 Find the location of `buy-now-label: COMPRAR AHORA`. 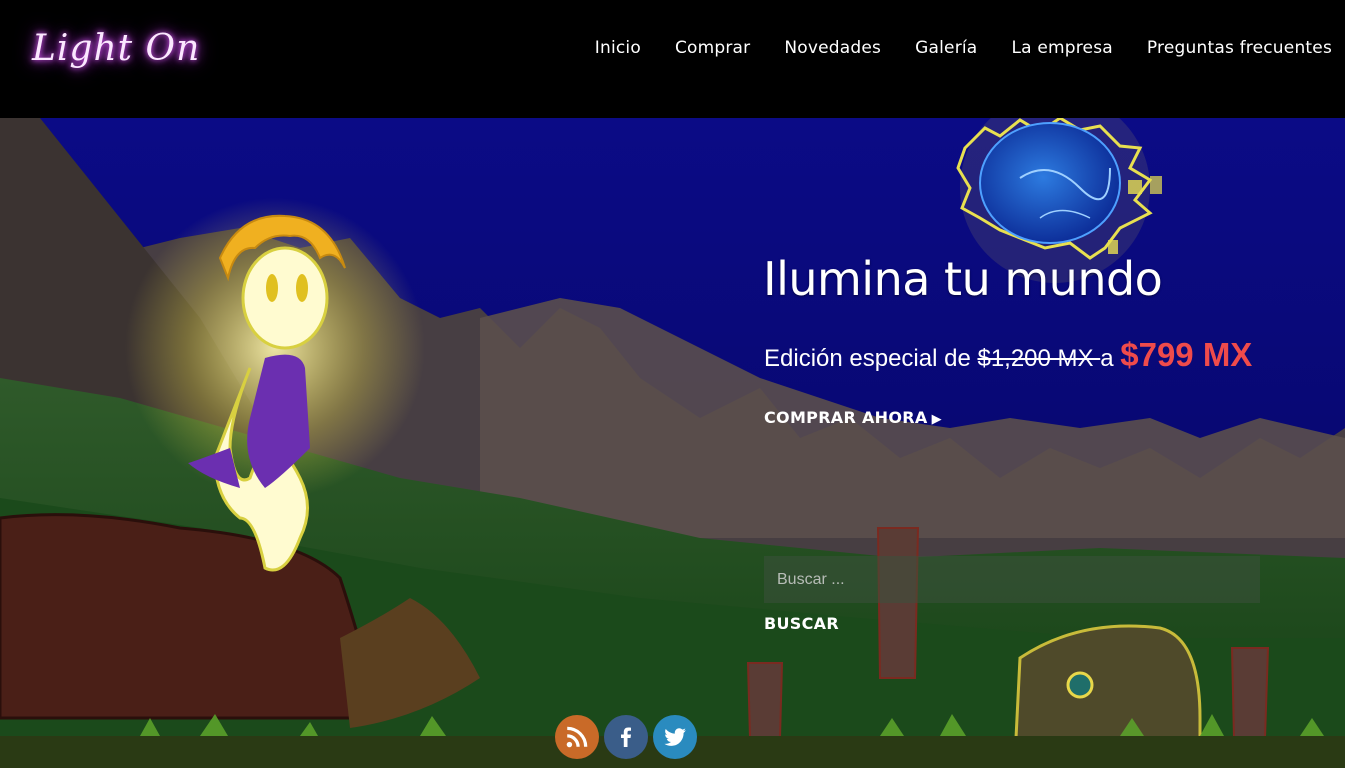

buy-now-label: COMPRAR AHORA is located at coordinates (846, 417).